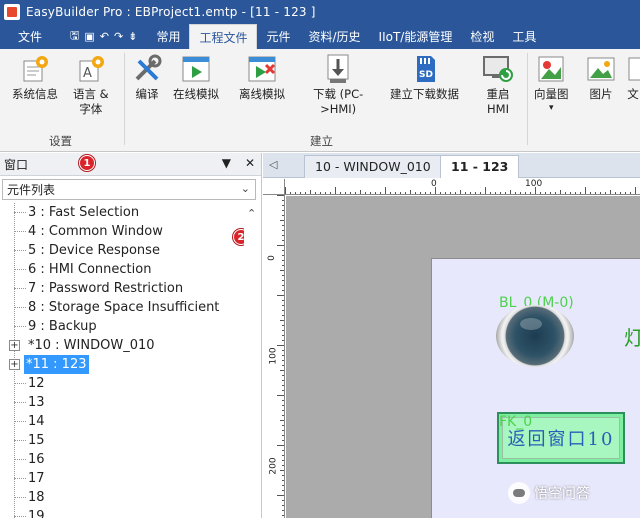 The height and width of the screenshot is (518, 640). I want to click on tree-item-label: 19, so click(36, 513).